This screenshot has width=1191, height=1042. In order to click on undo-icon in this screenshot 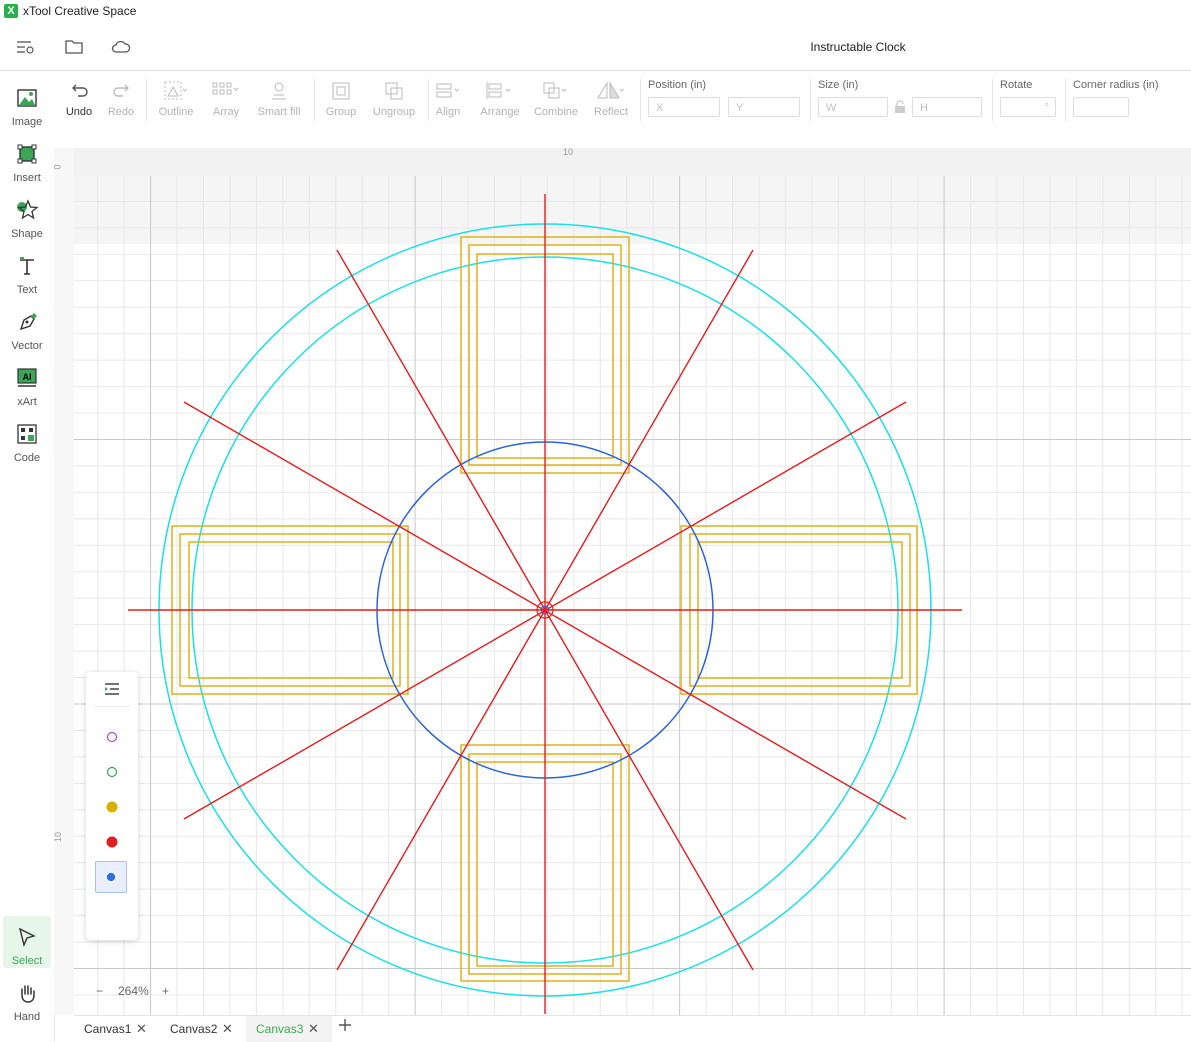, I will do `click(80, 90)`.